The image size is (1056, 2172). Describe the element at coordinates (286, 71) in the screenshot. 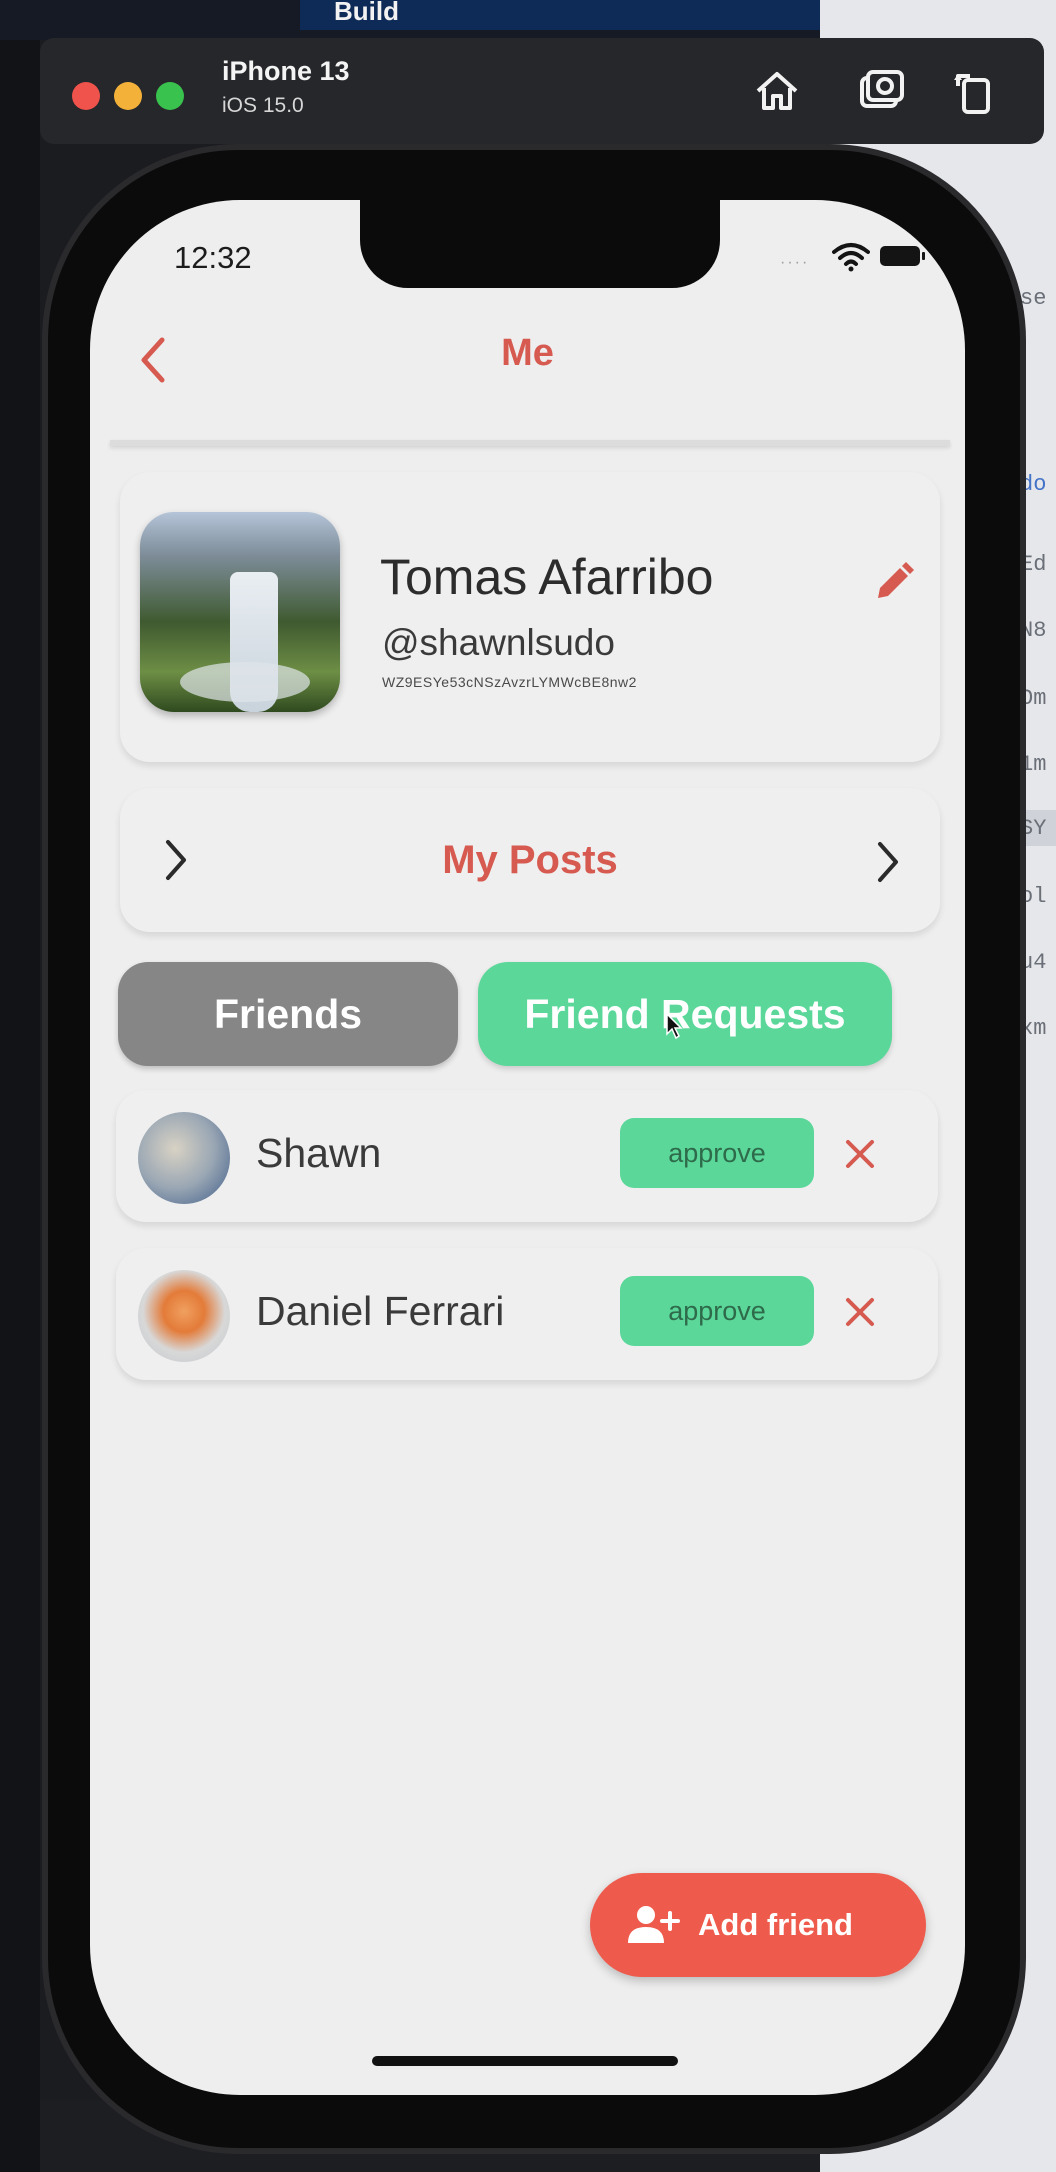

I see `simulator-device-name: iPhone 13` at that location.